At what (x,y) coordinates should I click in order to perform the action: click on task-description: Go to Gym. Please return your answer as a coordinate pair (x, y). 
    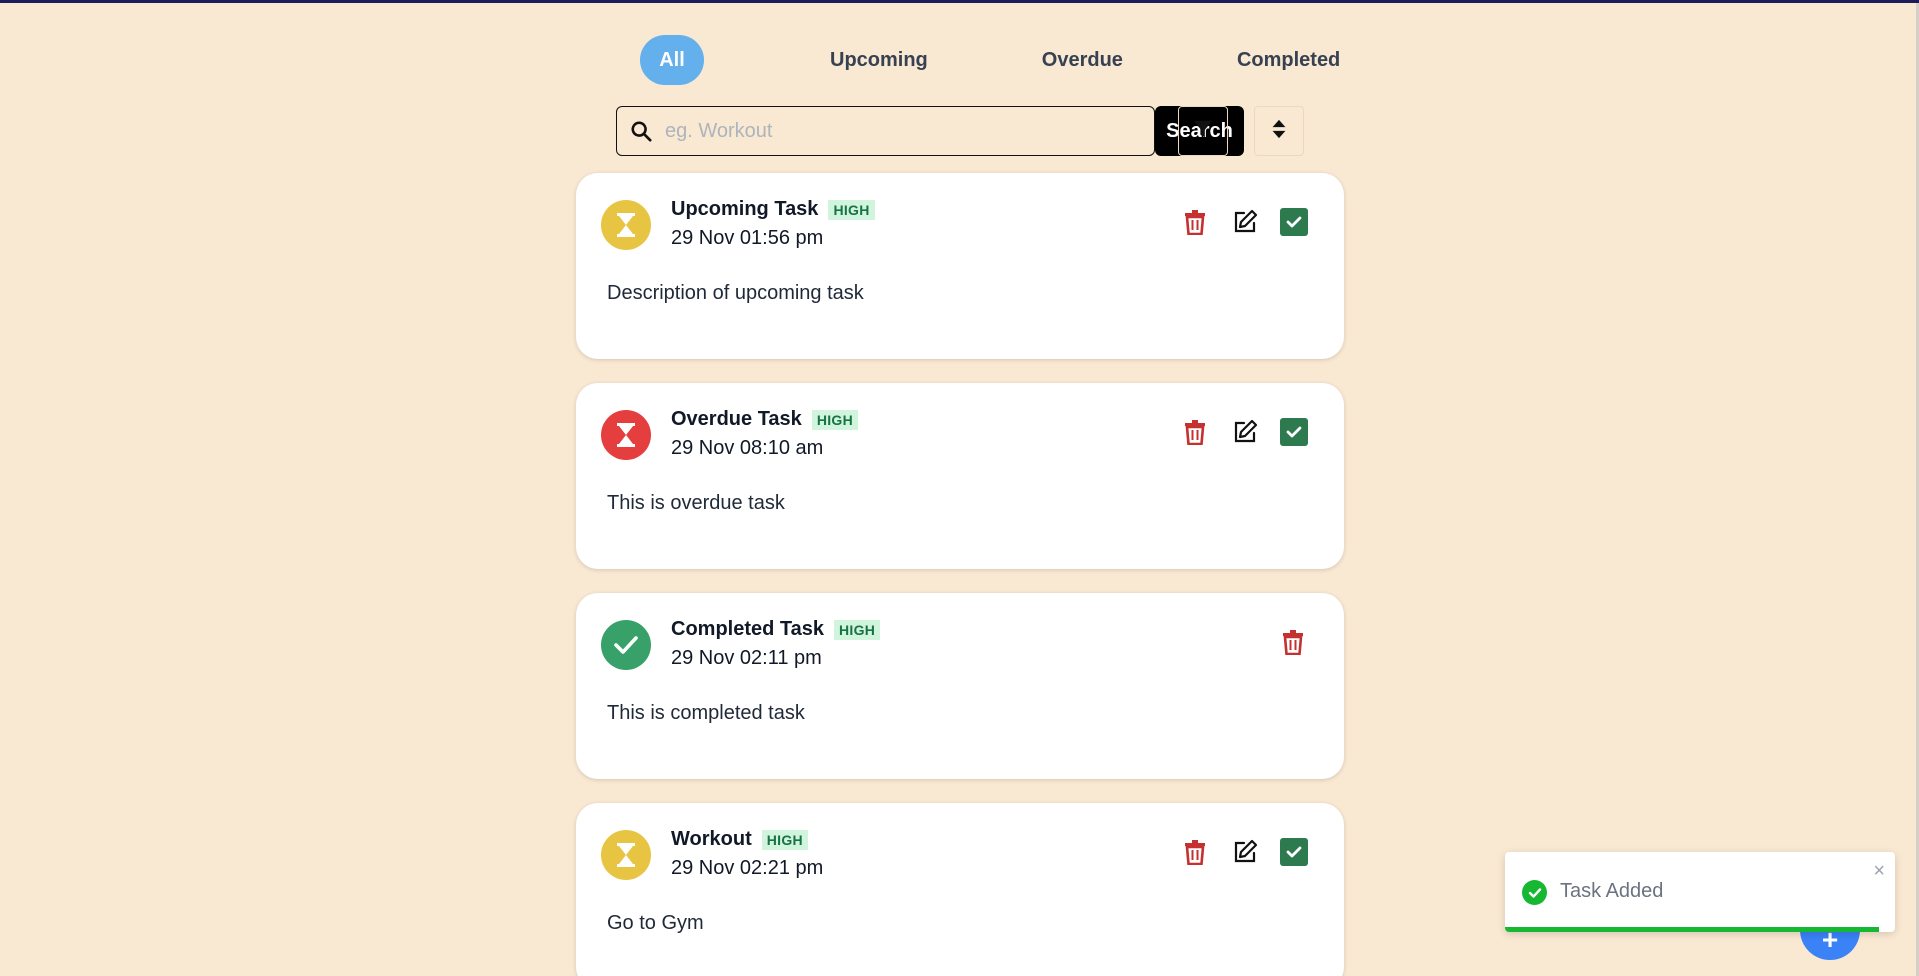
    Looking at the image, I should click on (655, 923).